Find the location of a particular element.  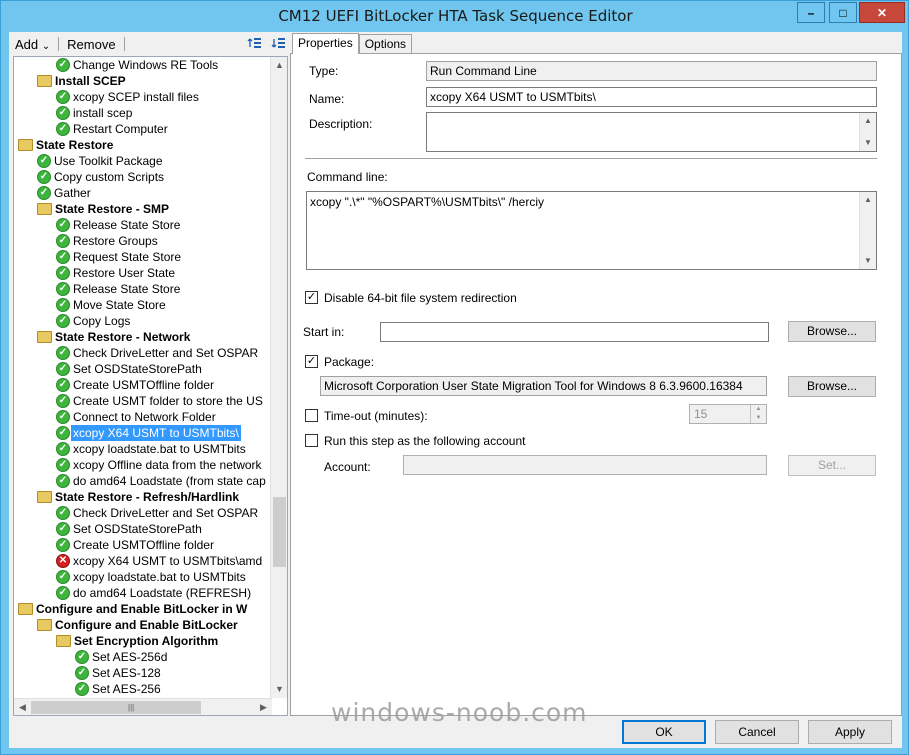

tree-group: Install SCEP is located at coordinates (143, 81).